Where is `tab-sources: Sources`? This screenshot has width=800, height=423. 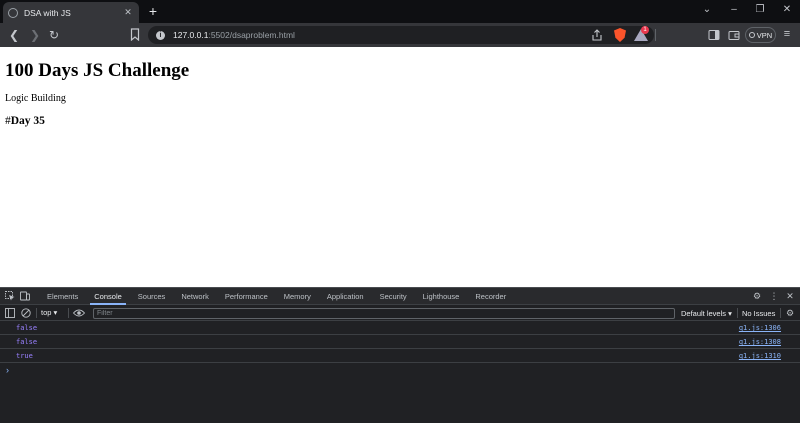
tab-sources: Sources is located at coordinates (152, 296).